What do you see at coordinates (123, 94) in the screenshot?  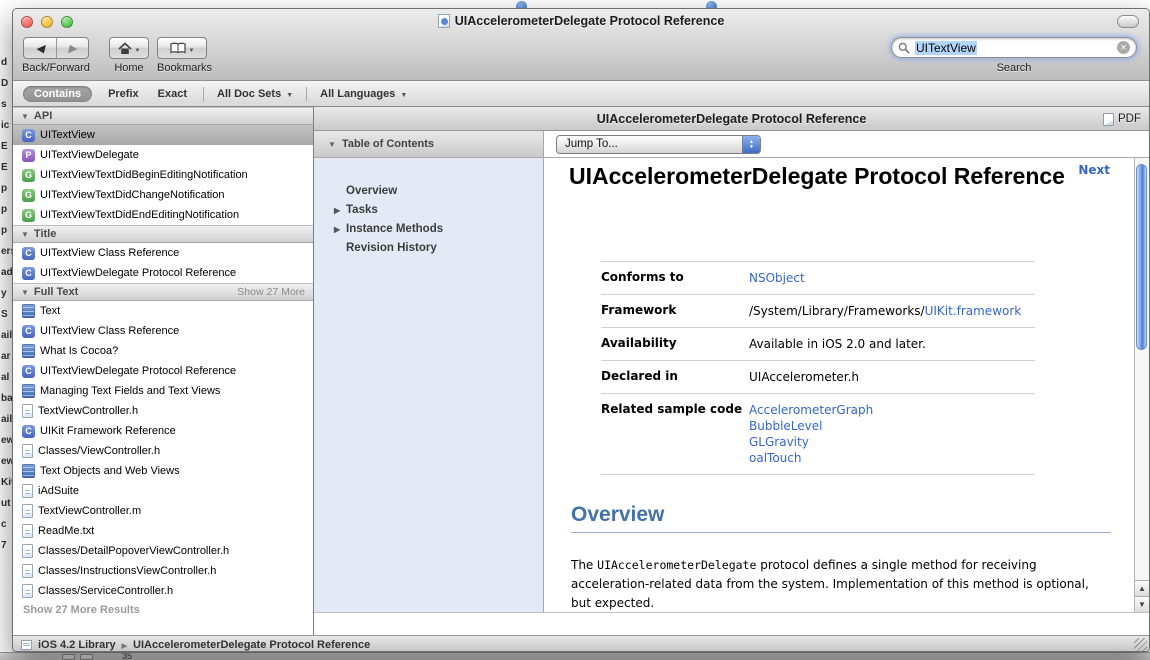 I see `scope-prefix-button: Prefix` at bounding box center [123, 94].